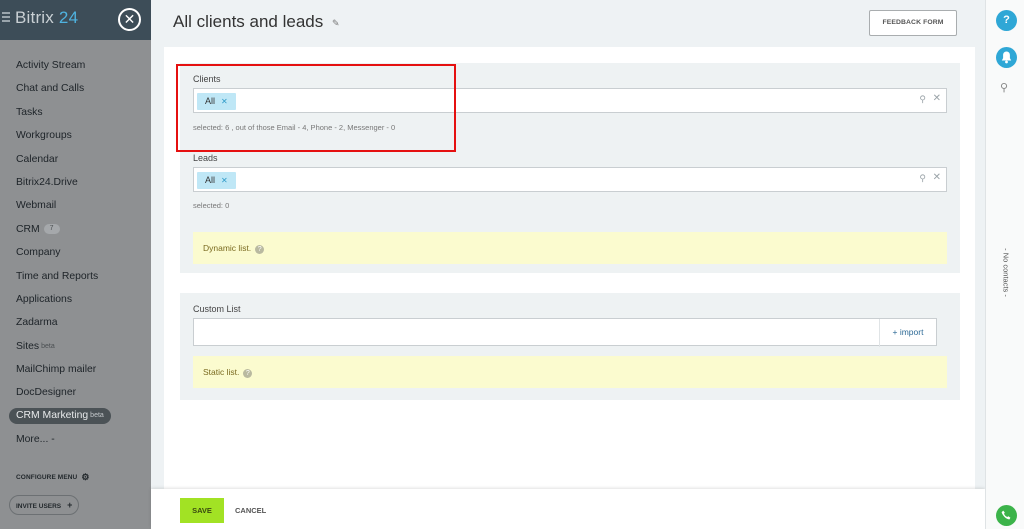  Describe the element at coordinates (202, 510) in the screenshot. I see `save-button: SAVE` at that location.